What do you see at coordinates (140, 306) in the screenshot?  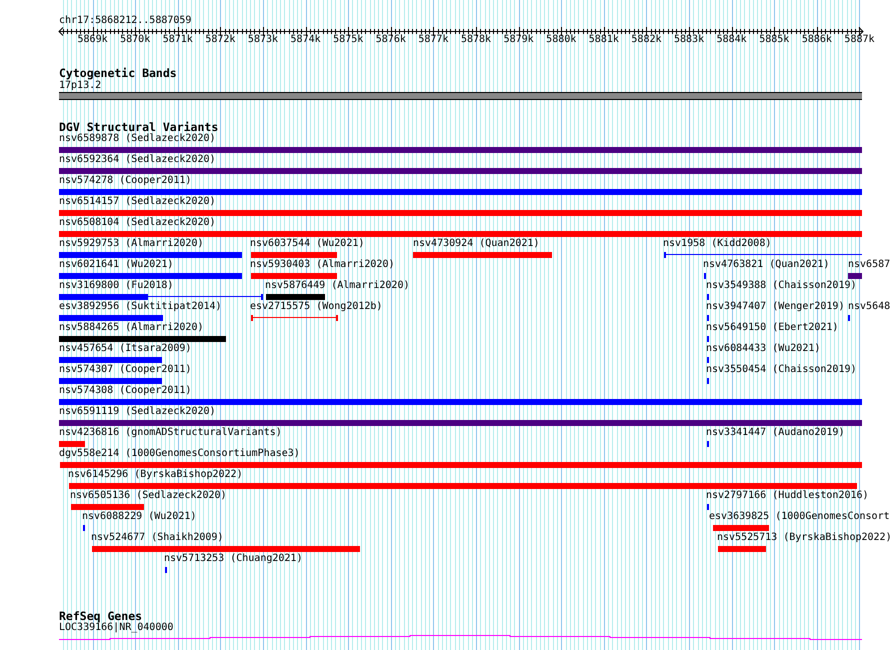 I see `feature-label: esv3892956 (Suktitipat2014)` at bounding box center [140, 306].